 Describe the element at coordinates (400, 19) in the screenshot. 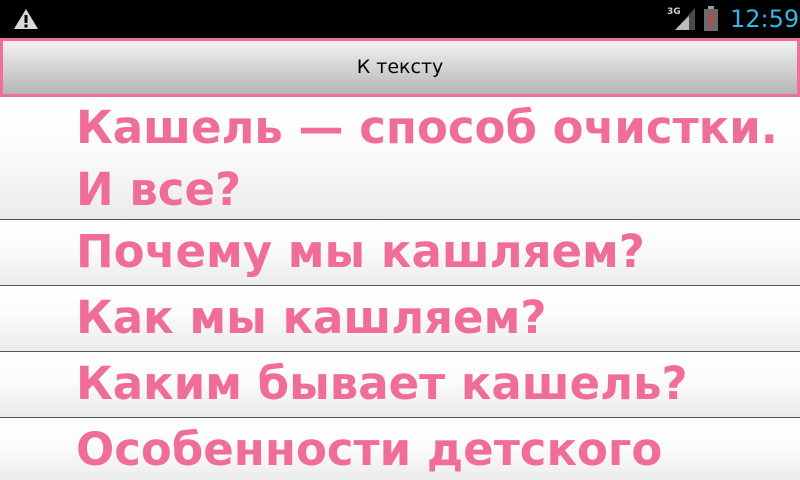

I see `status-bar: 3G 12:59` at that location.